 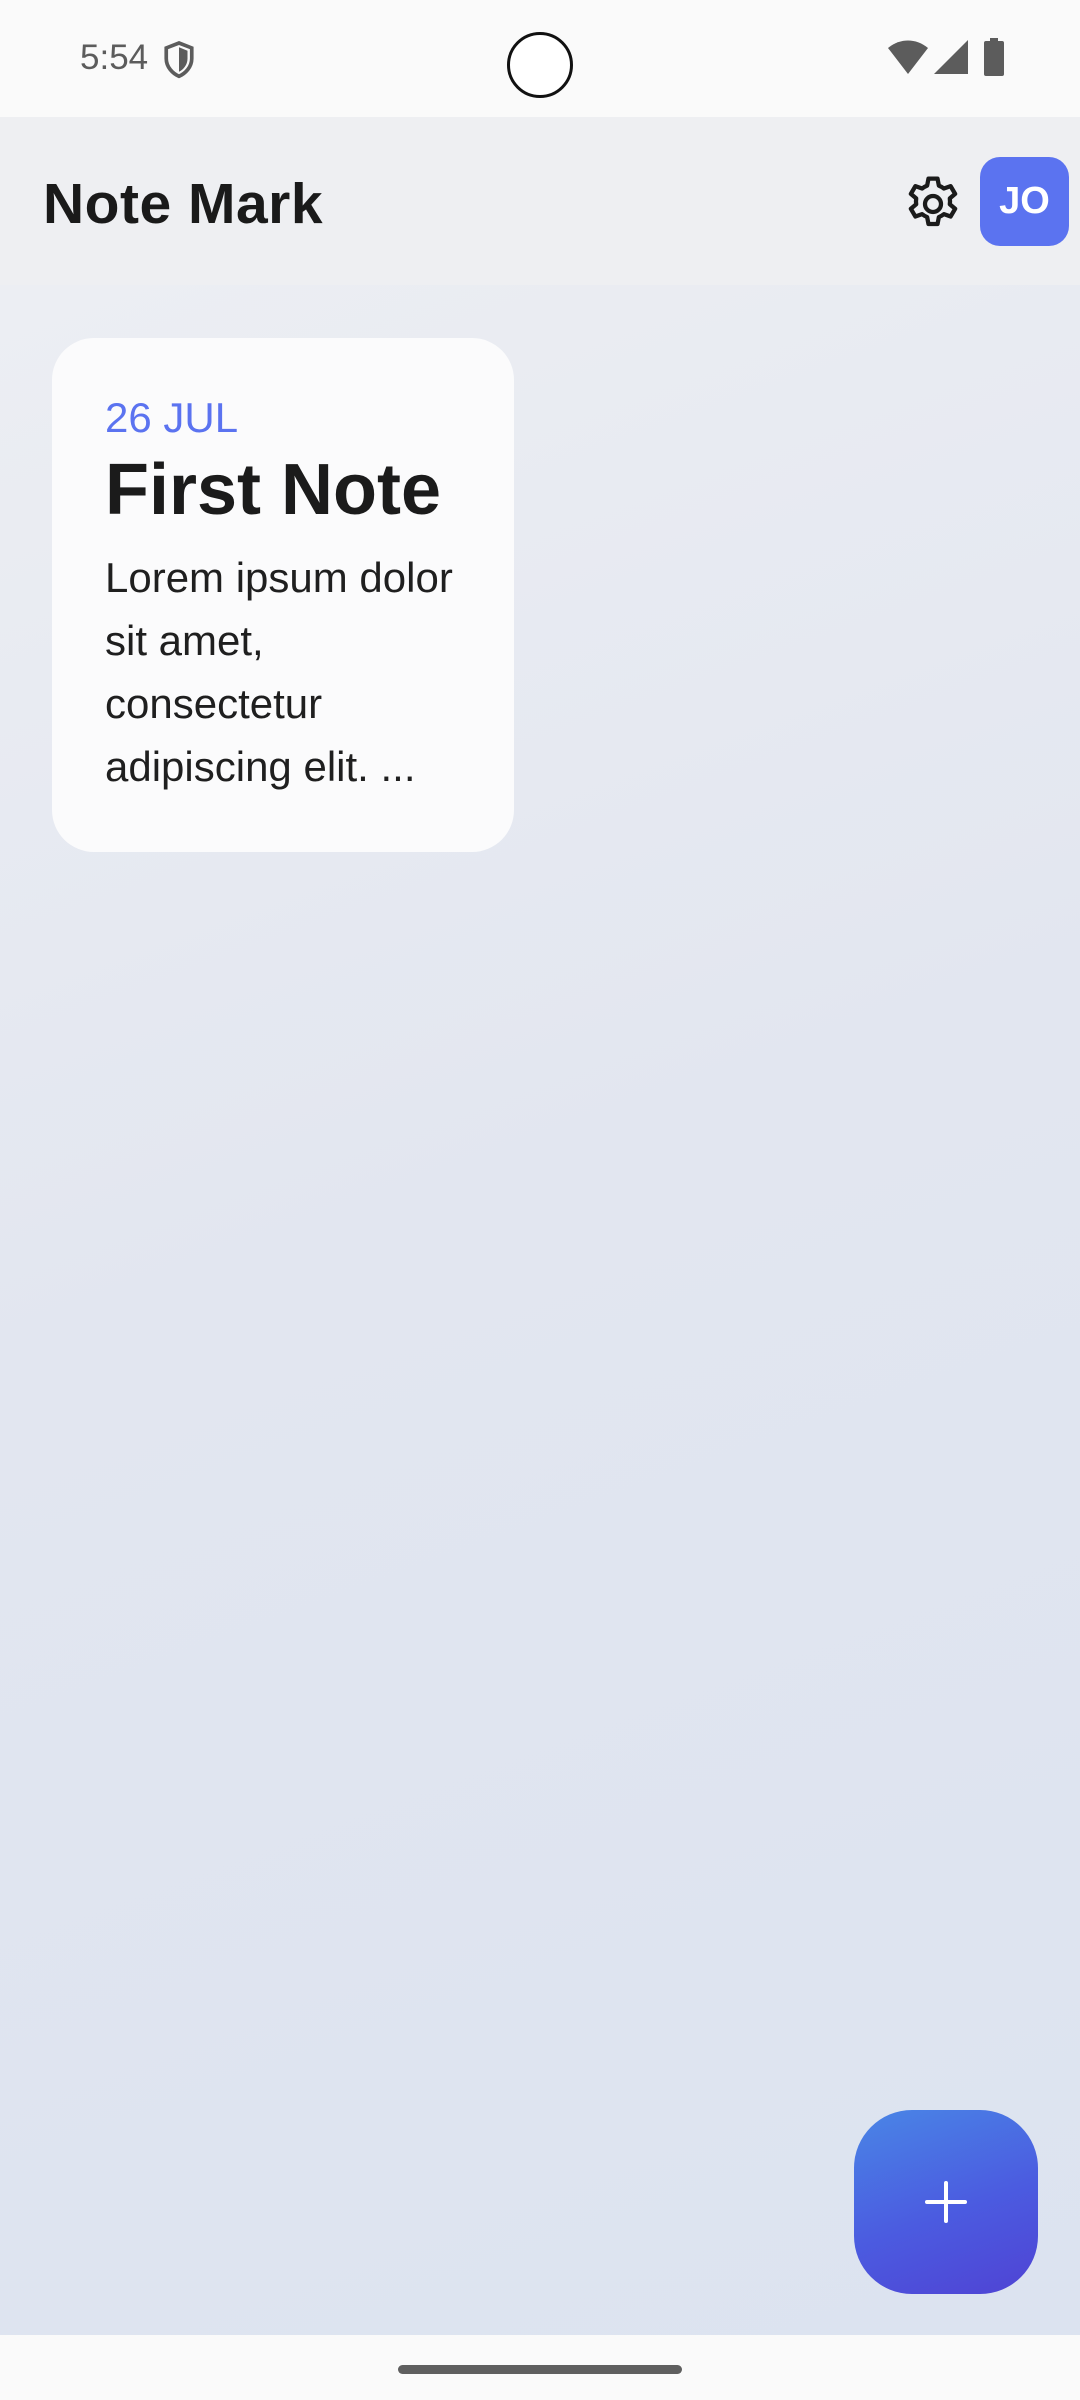 What do you see at coordinates (1024, 201) in the screenshot?
I see `avatar: JO` at bounding box center [1024, 201].